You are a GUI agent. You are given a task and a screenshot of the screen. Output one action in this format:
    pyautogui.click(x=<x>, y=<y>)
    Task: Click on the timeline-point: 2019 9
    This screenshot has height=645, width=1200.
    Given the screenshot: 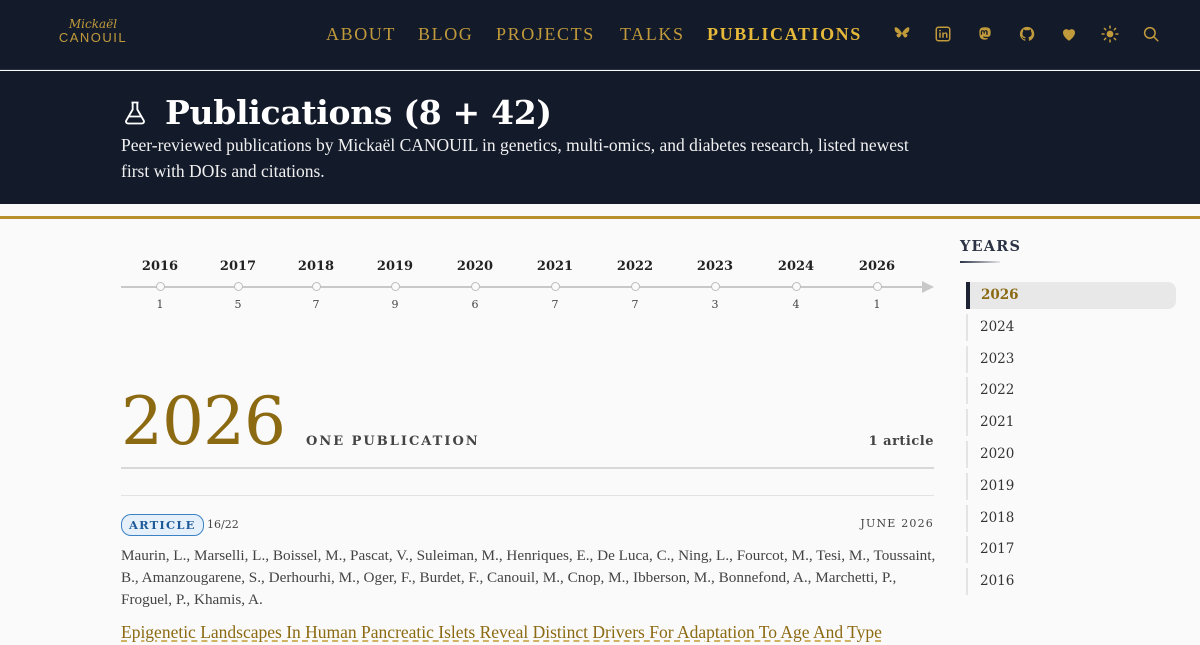 What is the action you would take?
    pyautogui.click(x=395, y=280)
    